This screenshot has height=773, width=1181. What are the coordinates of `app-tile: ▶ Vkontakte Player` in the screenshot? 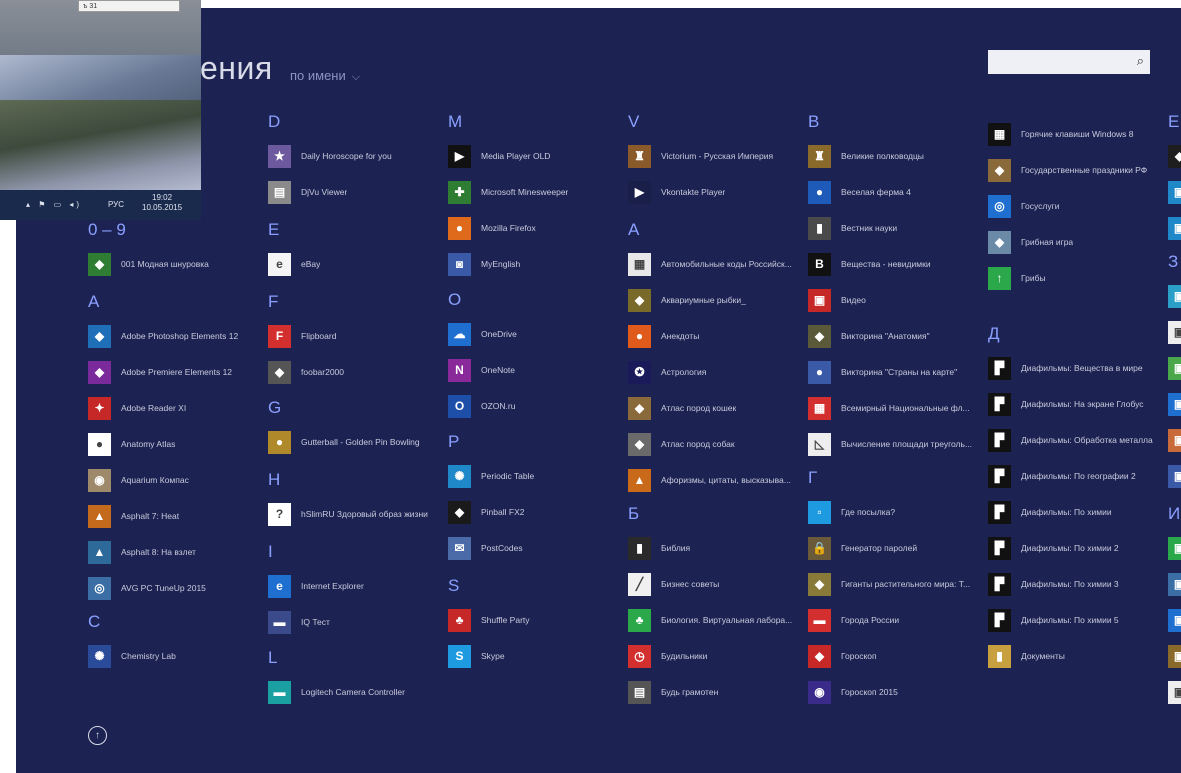 It's located at (676, 192).